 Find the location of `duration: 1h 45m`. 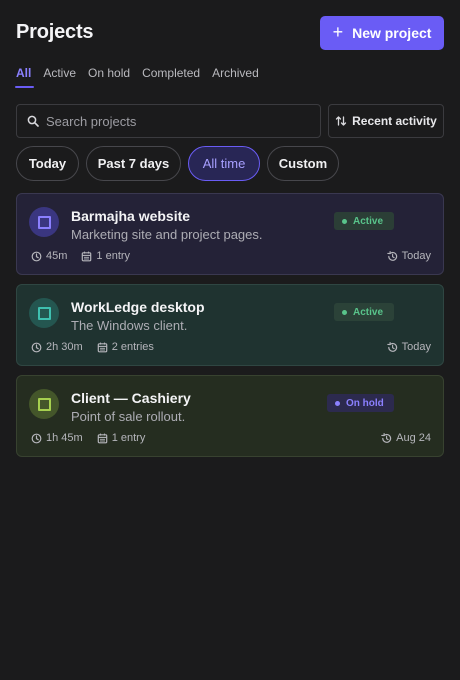

duration: 1h 45m is located at coordinates (57, 438).